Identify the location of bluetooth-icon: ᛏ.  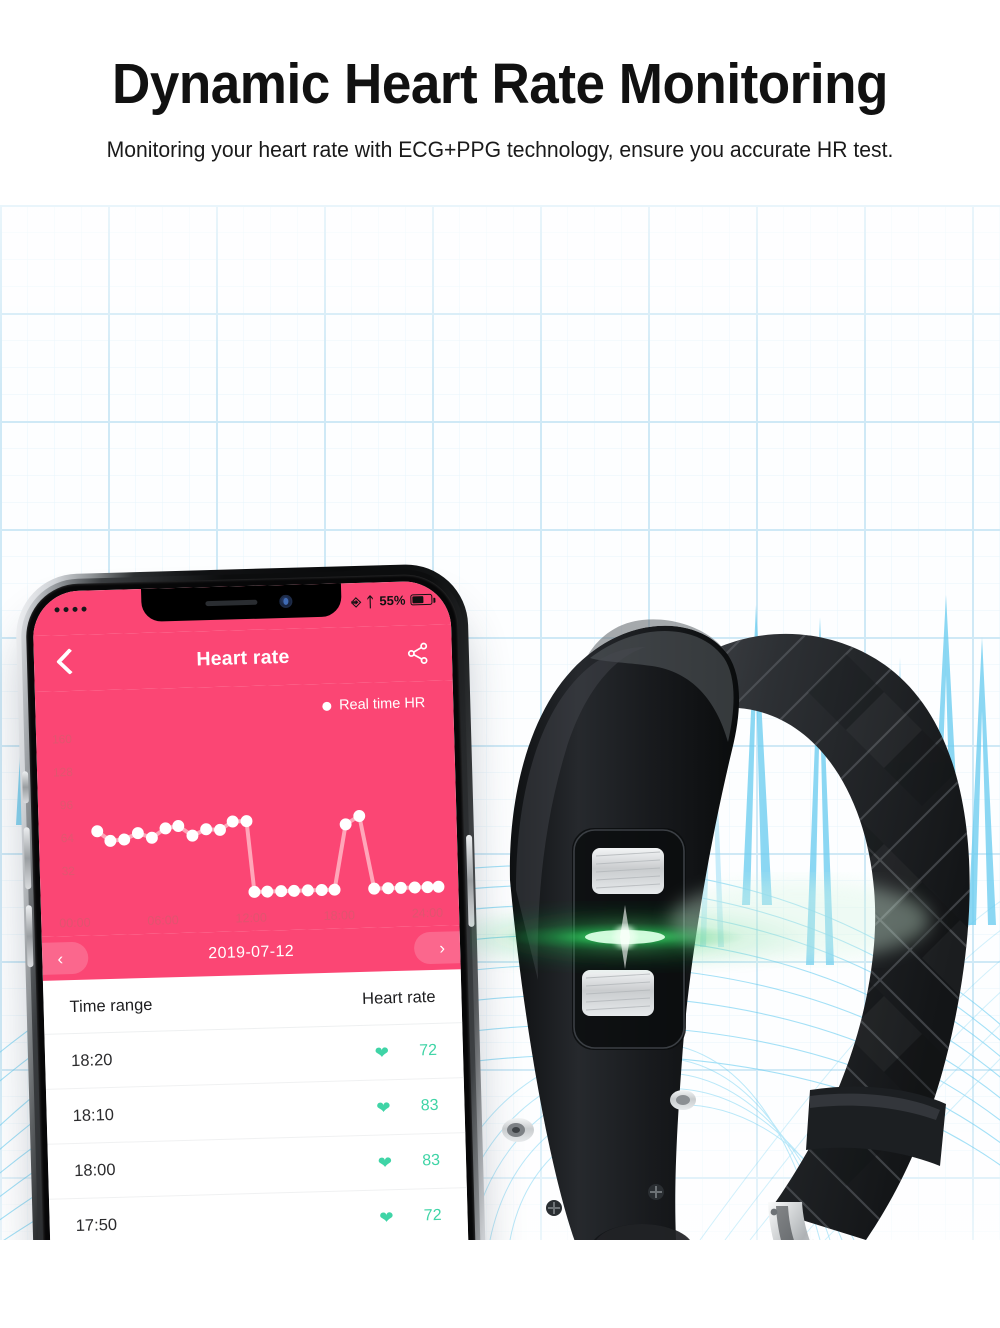
(370, 601).